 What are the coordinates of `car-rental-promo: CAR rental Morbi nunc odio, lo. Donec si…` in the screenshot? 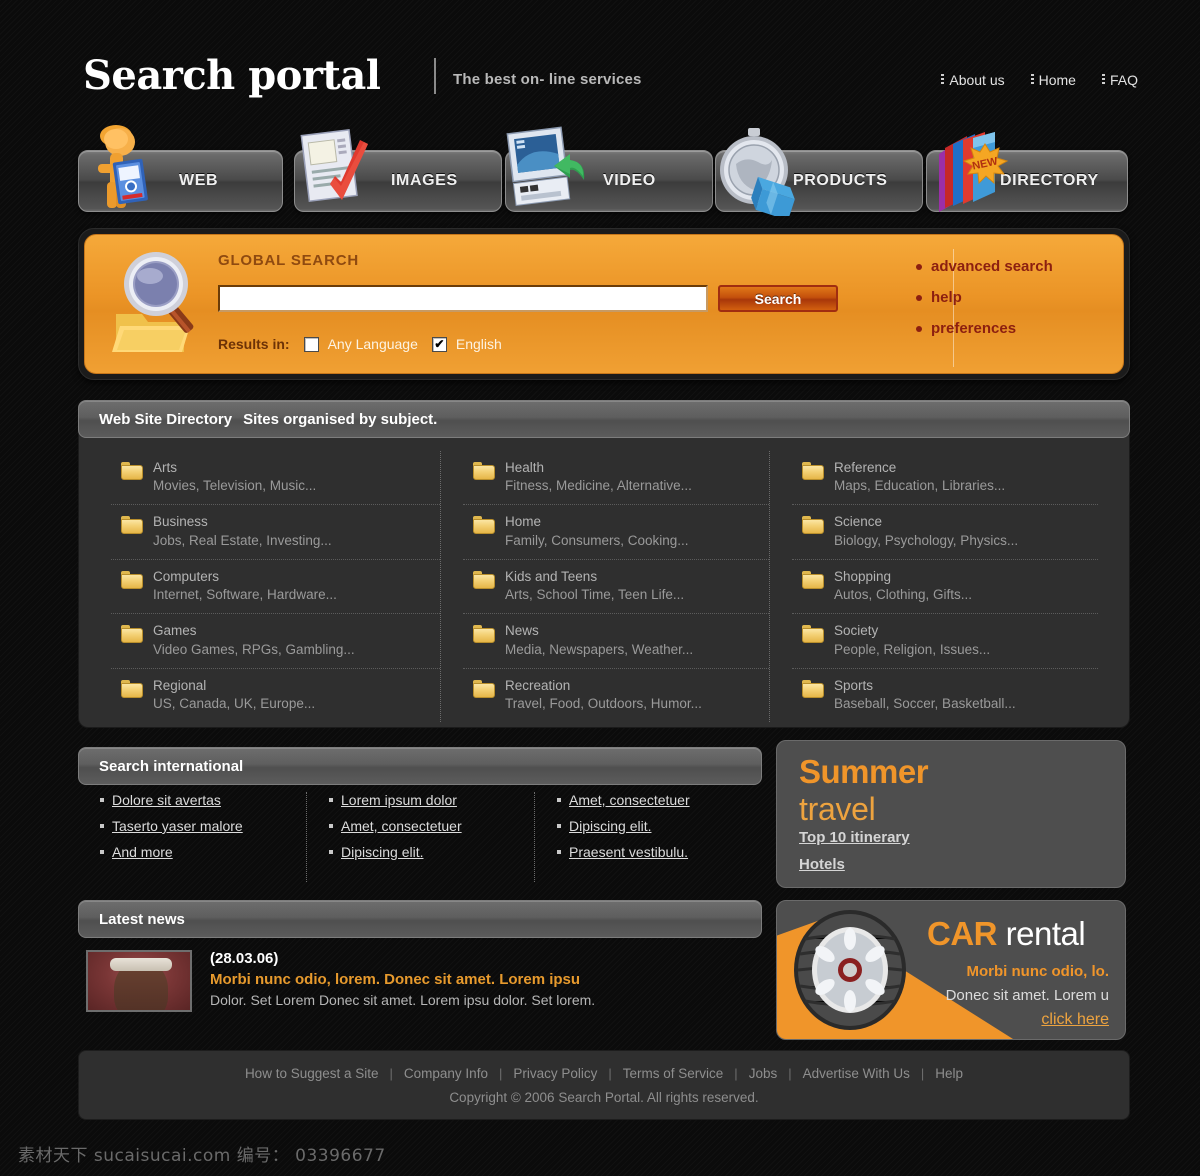 It's located at (951, 970).